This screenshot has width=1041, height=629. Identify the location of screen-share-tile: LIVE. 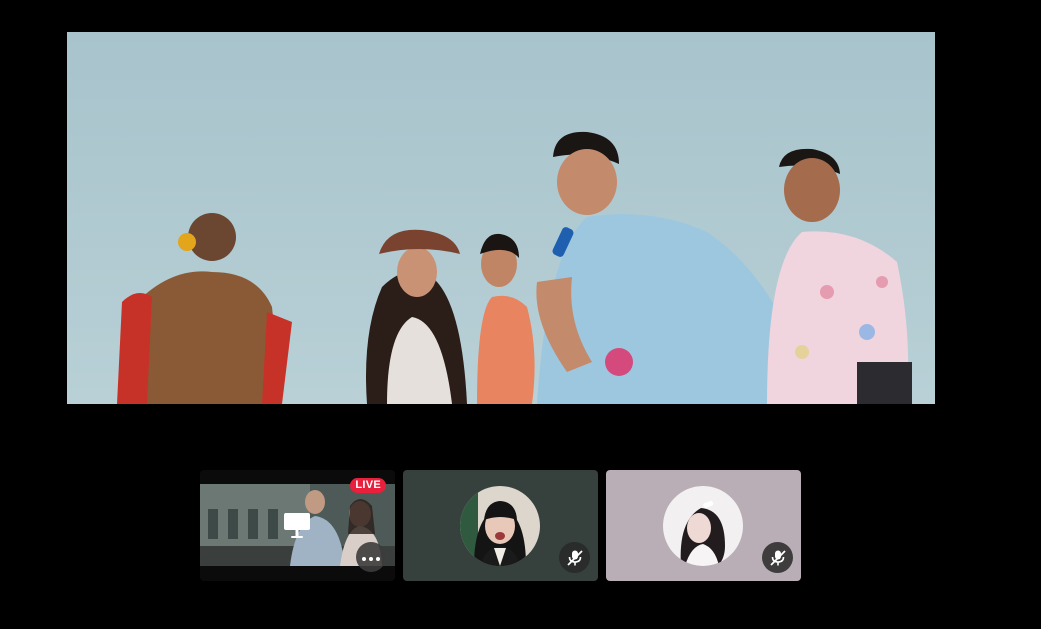
(297, 525).